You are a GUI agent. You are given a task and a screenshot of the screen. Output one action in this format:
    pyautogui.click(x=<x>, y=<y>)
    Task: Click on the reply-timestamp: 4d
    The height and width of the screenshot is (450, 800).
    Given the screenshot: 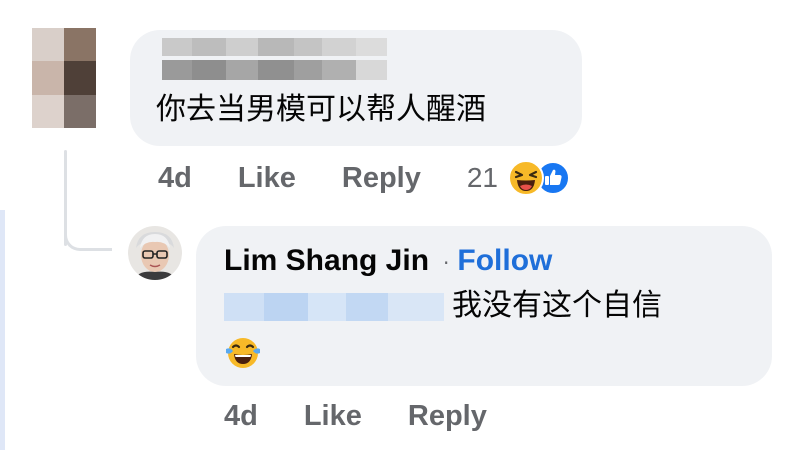 What is the action you would take?
    pyautogui.click(x=241, y=416)
    